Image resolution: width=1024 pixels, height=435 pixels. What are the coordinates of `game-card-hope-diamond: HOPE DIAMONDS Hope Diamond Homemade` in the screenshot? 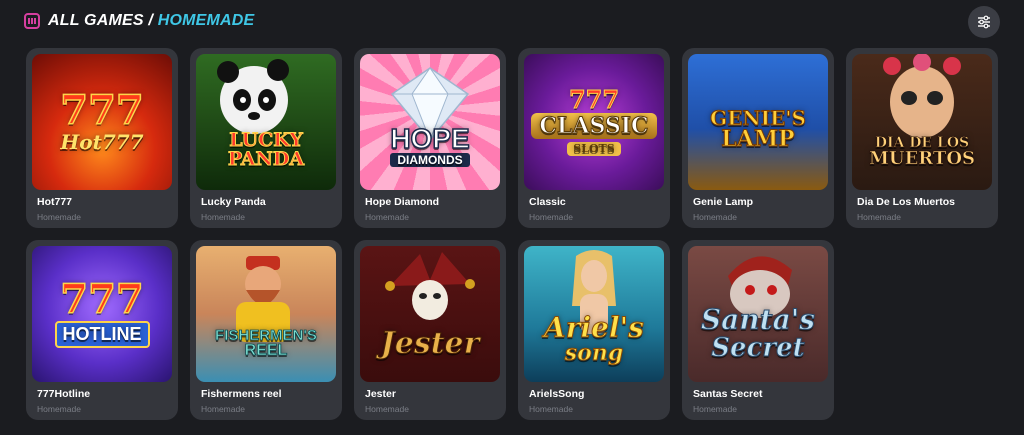 It's located at (430, 138).